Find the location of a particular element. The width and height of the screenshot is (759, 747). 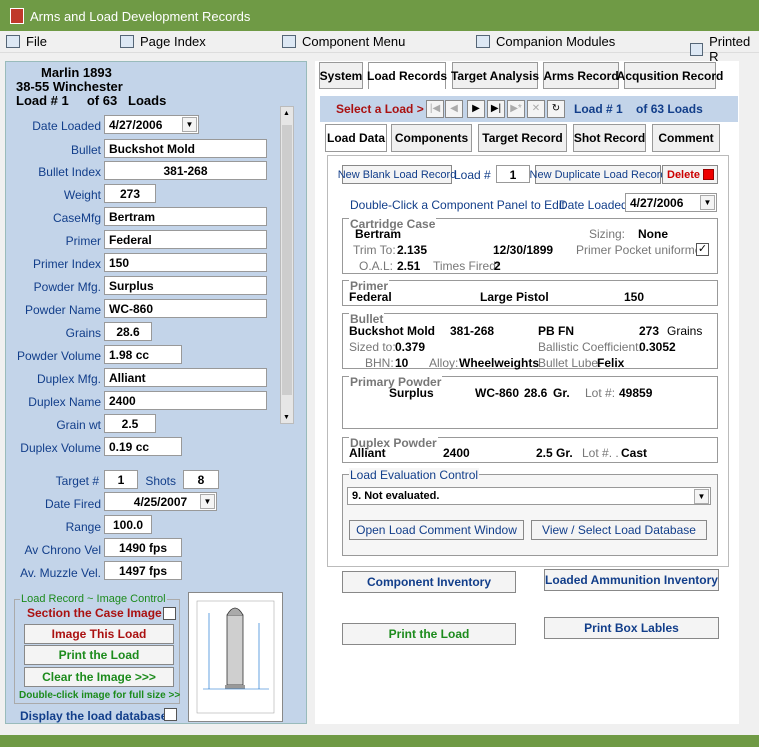

evaluation-select: 9. Not evaluated. ▼ is located at coordinates (529, 496).